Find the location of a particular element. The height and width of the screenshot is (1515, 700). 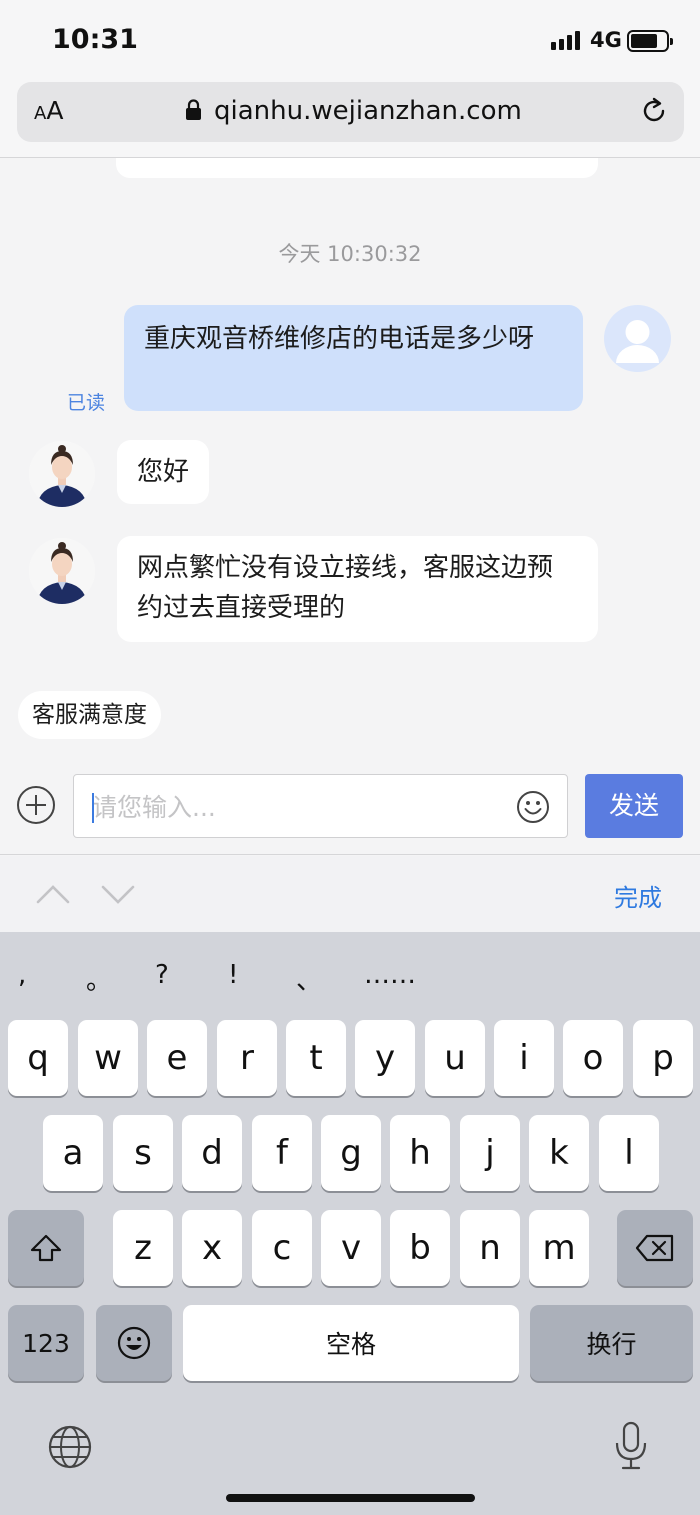

key: i is located at coordinates (524, 1058).